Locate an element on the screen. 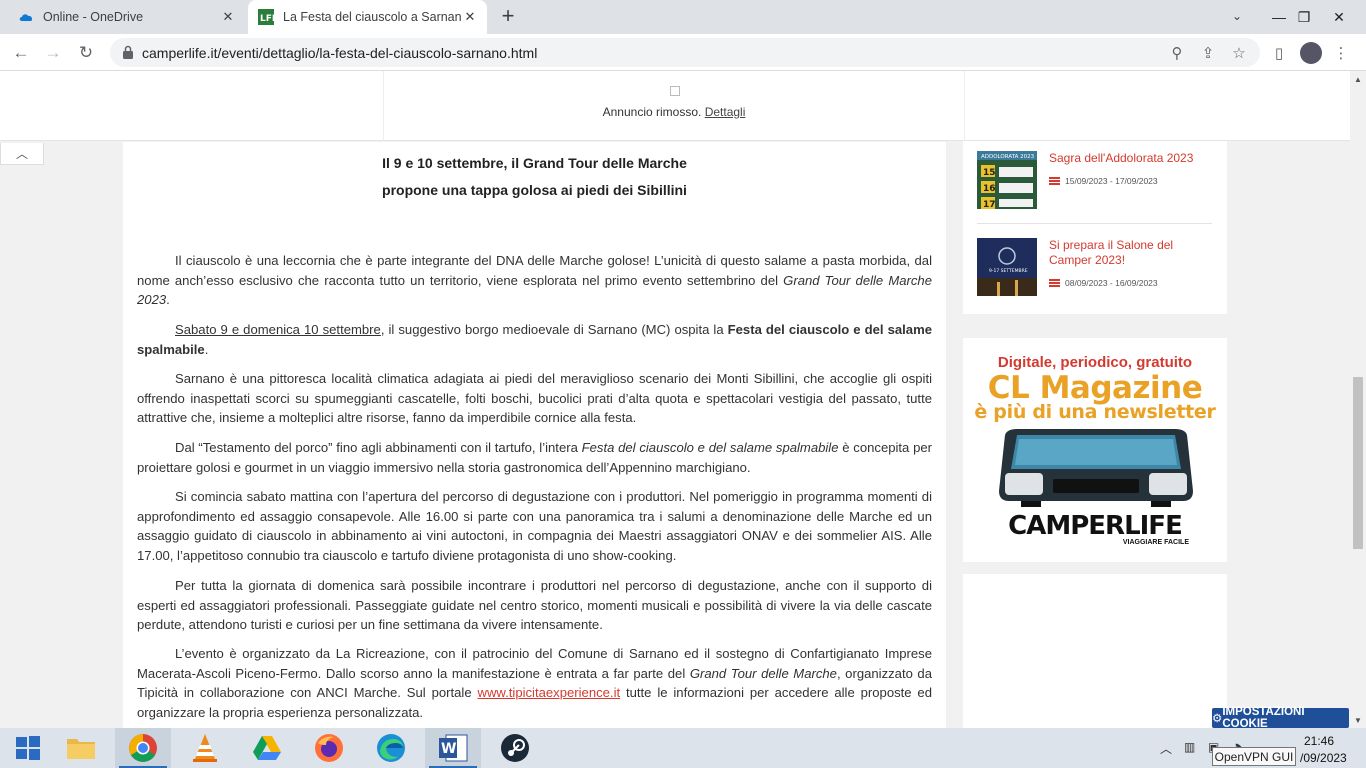 This screenshot has height=768, width=1366. tab-search-icon: ⌄ is located at coordinates (1237, 16).